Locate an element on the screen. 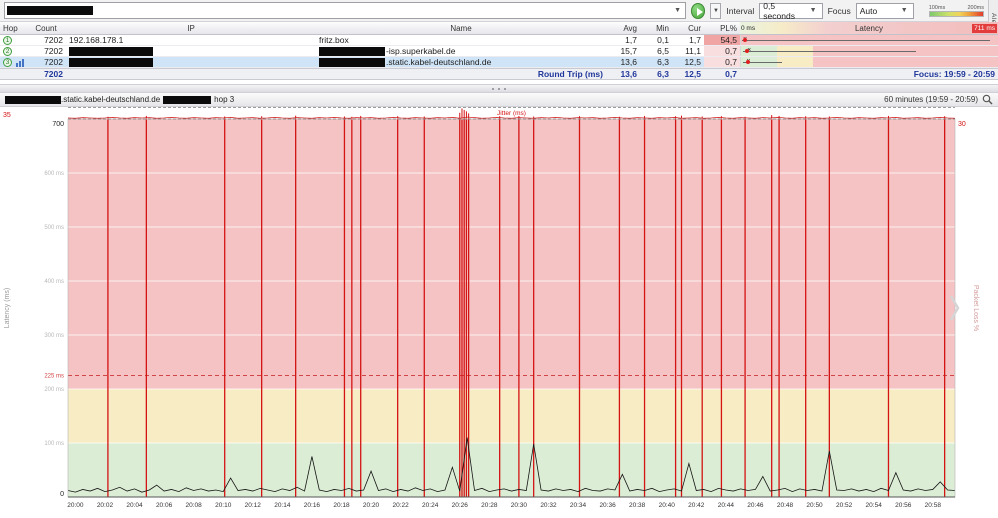 The width and height of the screenshot is (998, 518). zoom-icon is located at coordinates (987, 99).